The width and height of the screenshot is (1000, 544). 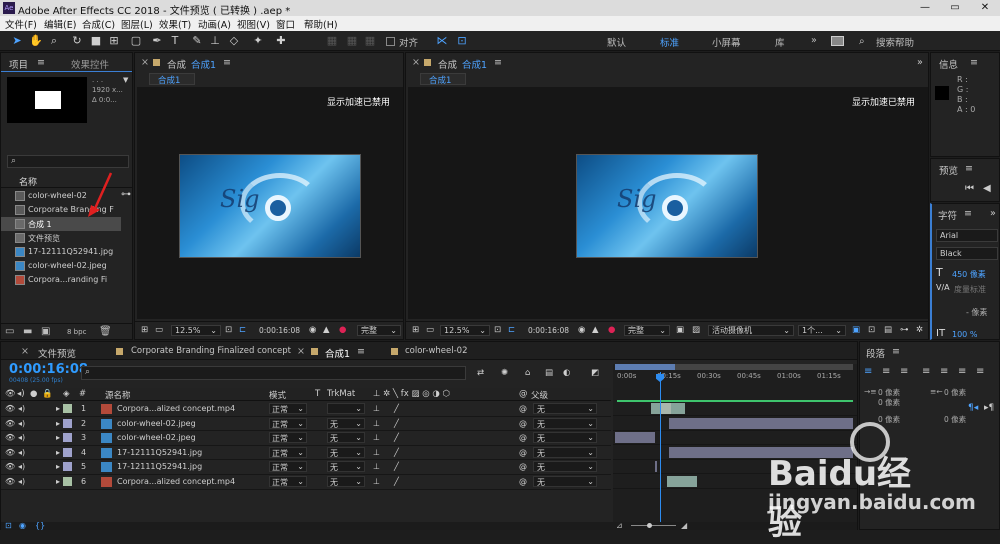 What do you see at coordinates (45, 331) in the screenshot?
I see `new-composition-icon: ▣` at bounding box center [45, 331].